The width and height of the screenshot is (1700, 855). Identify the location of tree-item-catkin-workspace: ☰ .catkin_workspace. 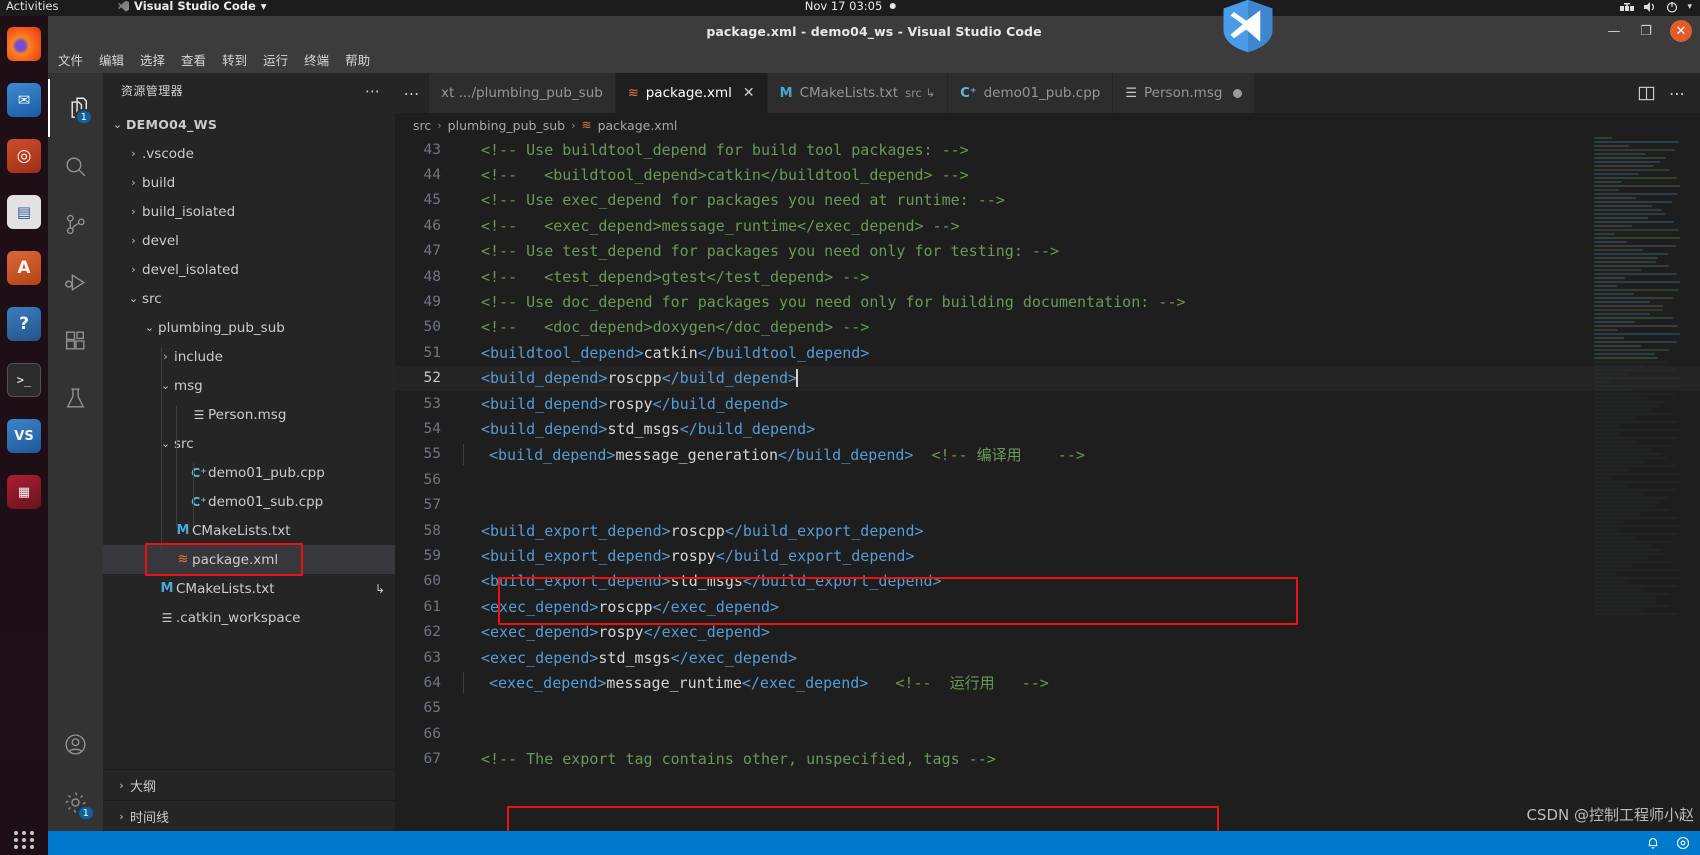
(249, 617).